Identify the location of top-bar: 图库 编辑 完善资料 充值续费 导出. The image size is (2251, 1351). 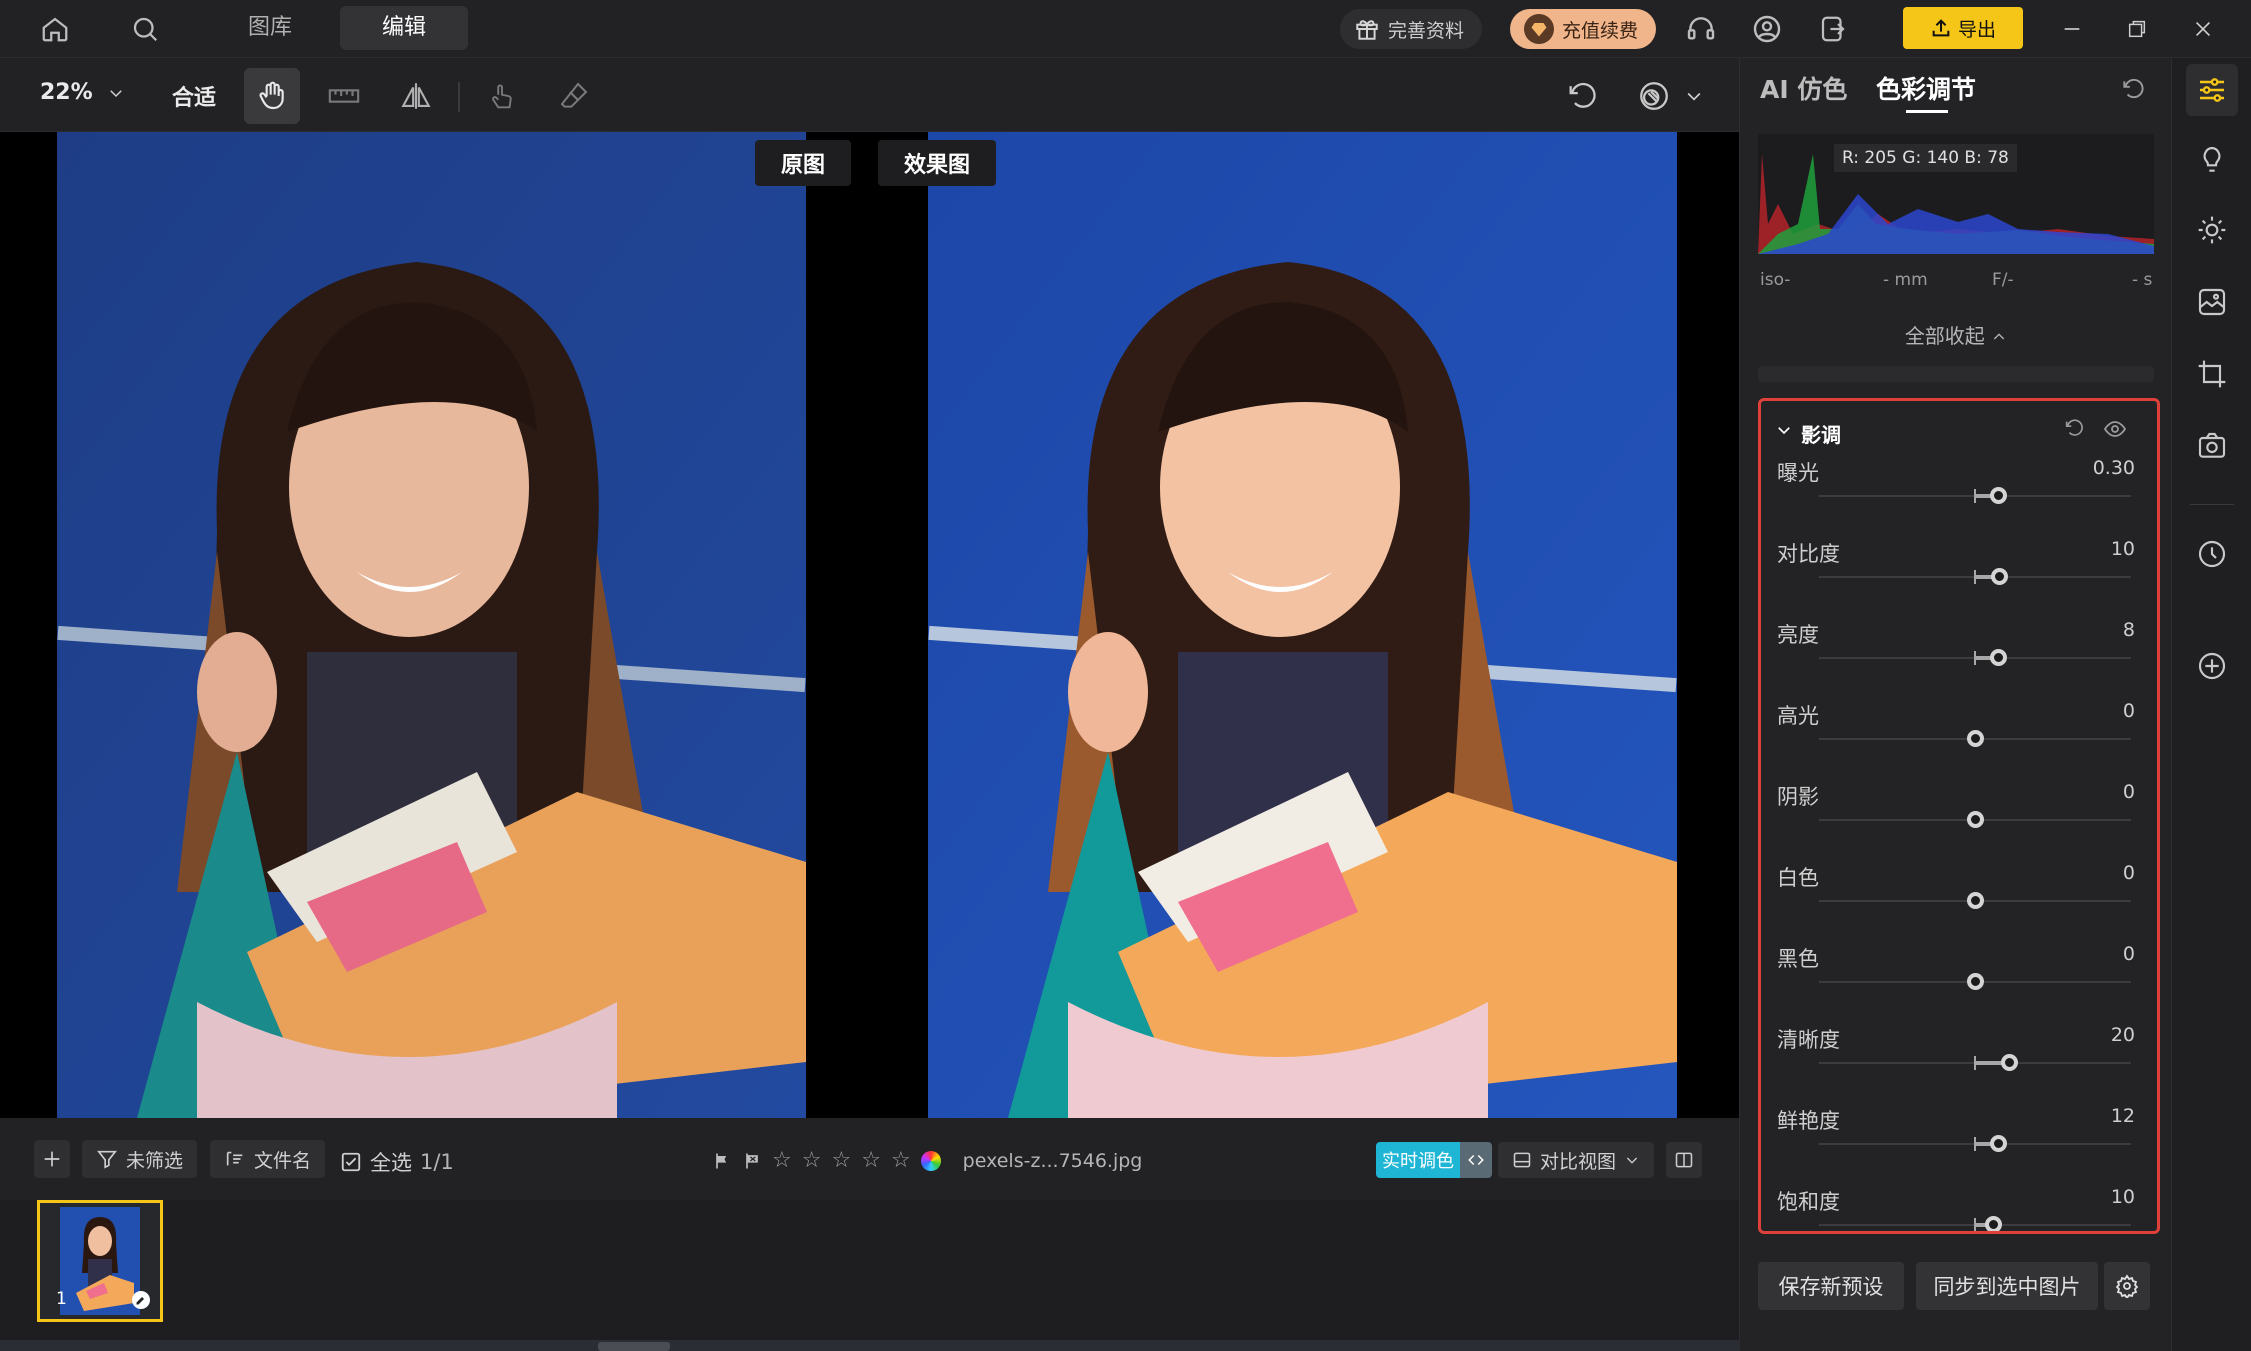
(1125, 29).